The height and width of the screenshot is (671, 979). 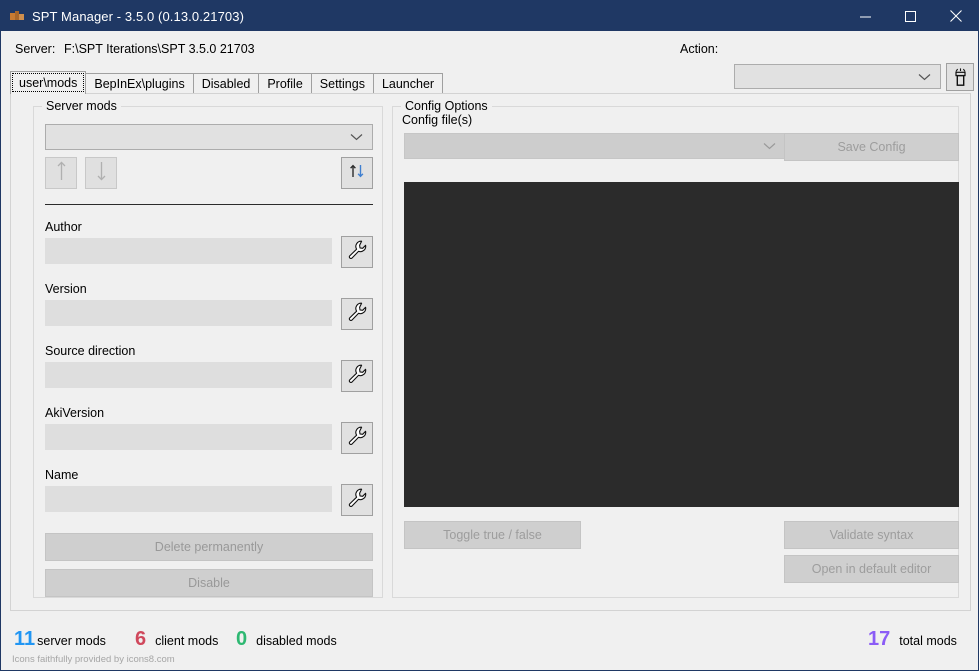 What do you see at coordinates (209, 547) in the screenshot?
I see `delete-permanently-button: Delete permanently` at bounding box center [209, 547].